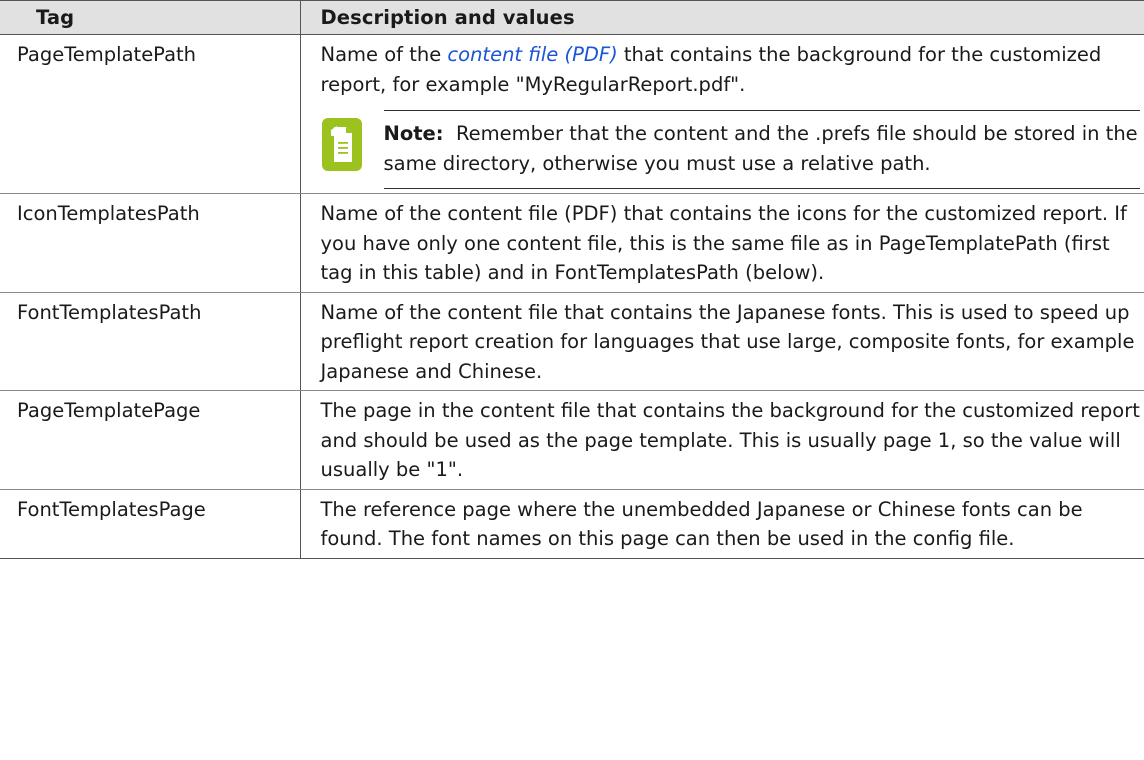  I want to click on tag-cell: PageTemplatePath, so click(150, 114).